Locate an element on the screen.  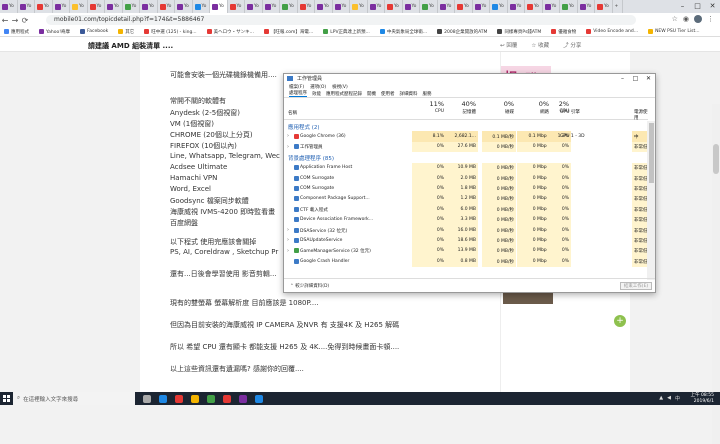
column-header-cell: GPU 引擎 is located at coordinates (580, 112).